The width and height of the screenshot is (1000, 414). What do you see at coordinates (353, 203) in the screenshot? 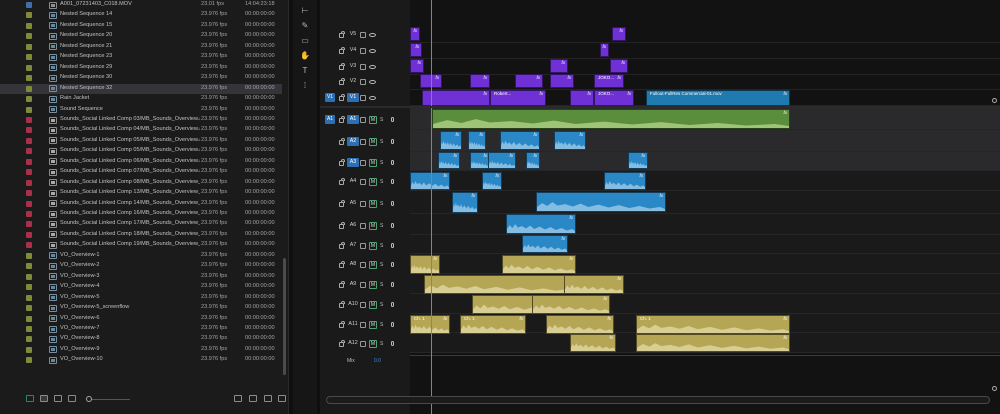
I see `track-name-a5: A5` at bounding box center [353, 203].